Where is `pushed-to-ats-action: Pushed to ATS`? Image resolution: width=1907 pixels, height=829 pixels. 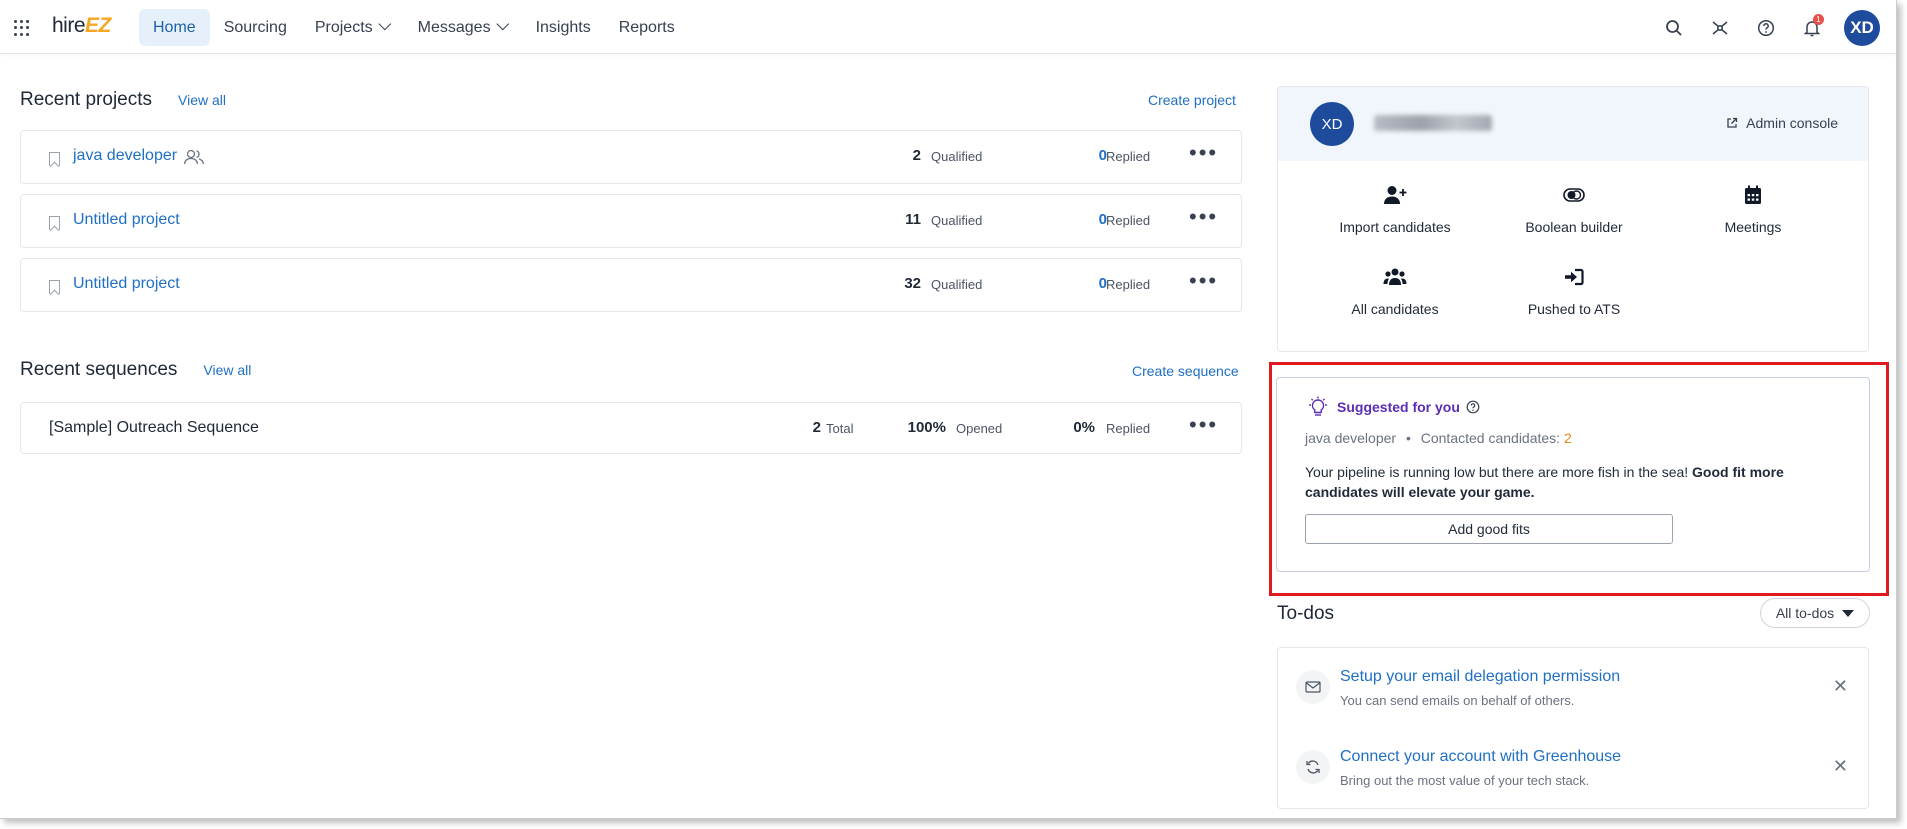
pushed-to-ats-action: Pushed to ATS is located at coordinates (1574, 291).